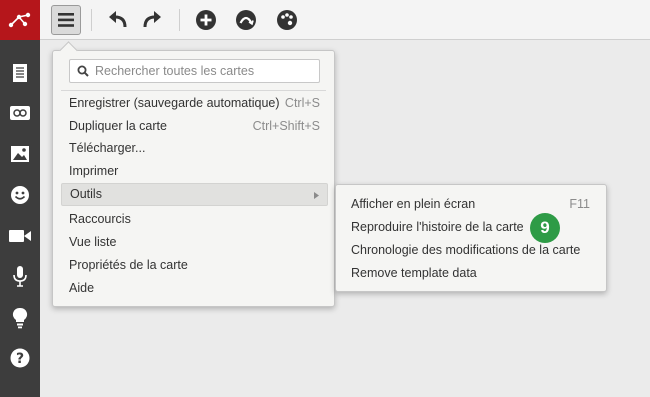 Image resolution: width=650 pixels, height=397 pixels. What do you see at coordinates (20, 20) in the screenshot?
I see `logo-icon` at bounding box center [20, 20].